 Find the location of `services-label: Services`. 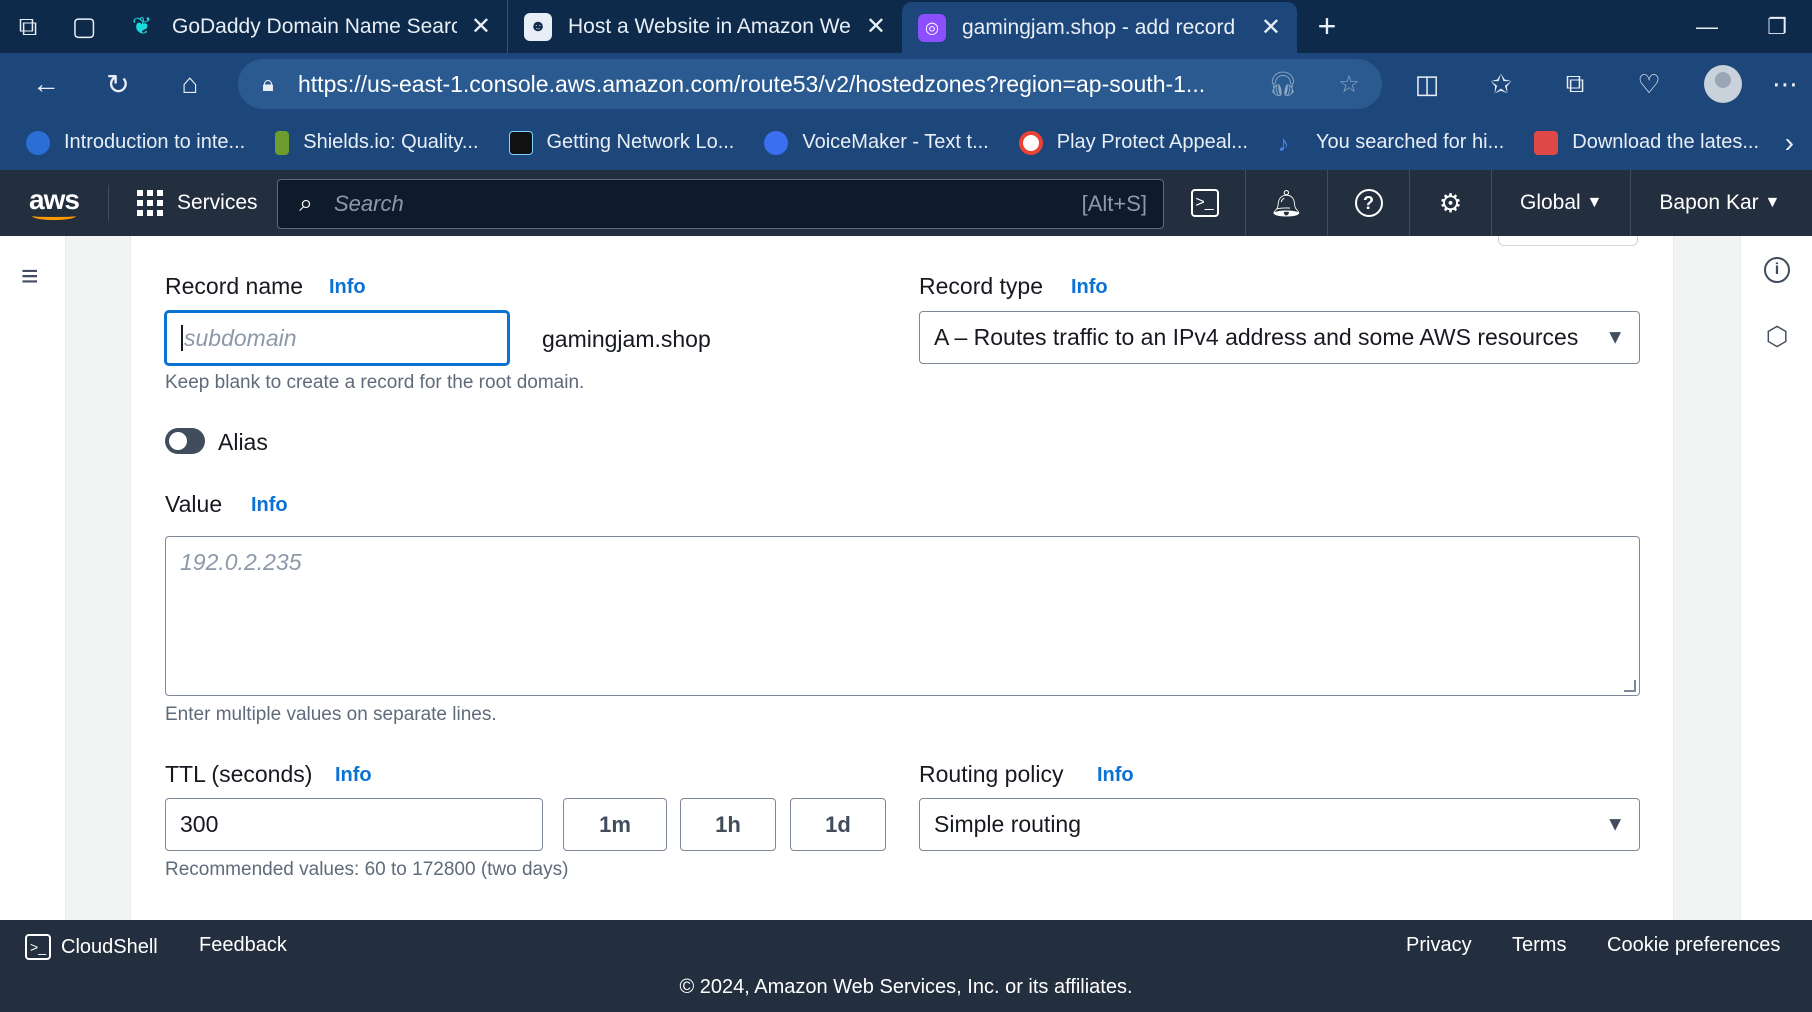

services-label: Services is located at coordinates (217, 202).